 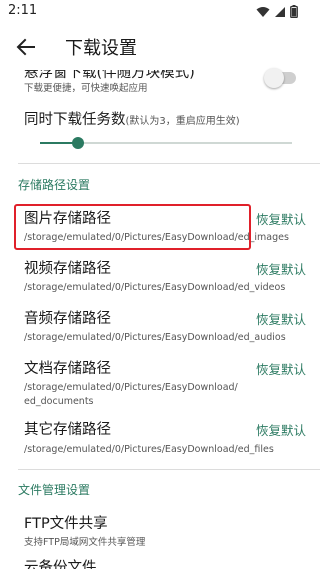 I want to click on concurrent-tasks-label: 同时下载任务数, so click(x=75, y=120).